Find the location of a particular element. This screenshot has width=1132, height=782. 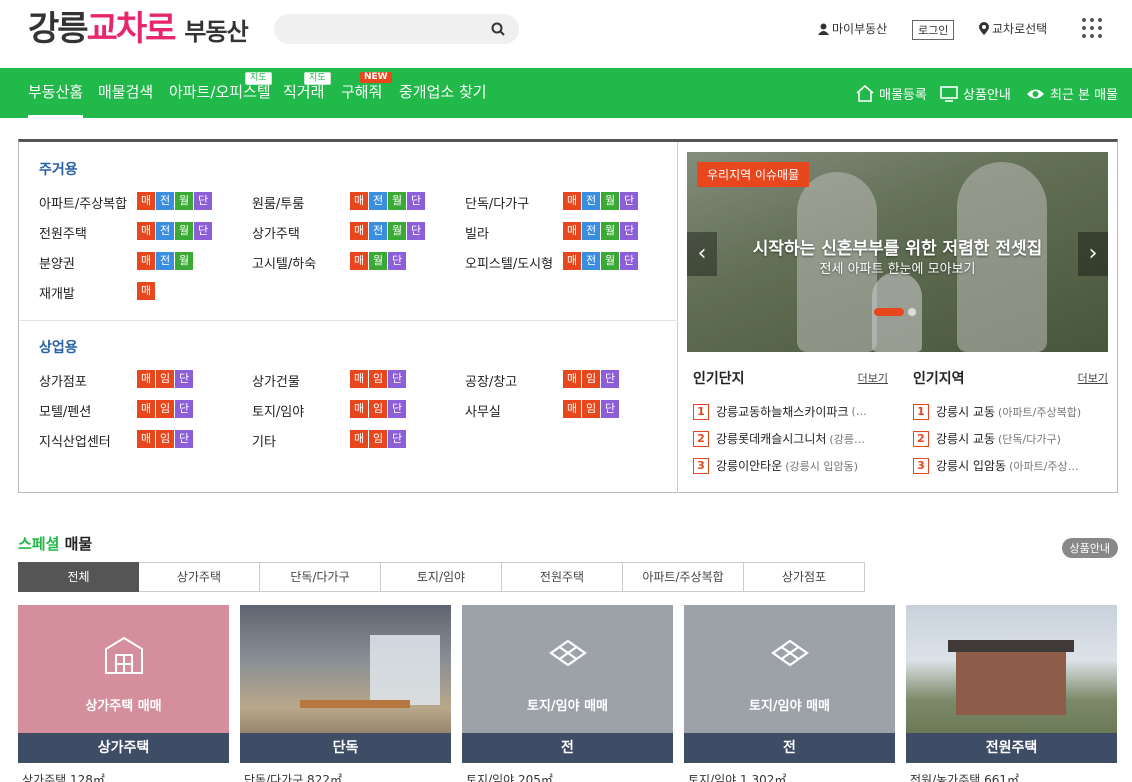

category-link: 공장/창고 is located at coordinates (491, 380).